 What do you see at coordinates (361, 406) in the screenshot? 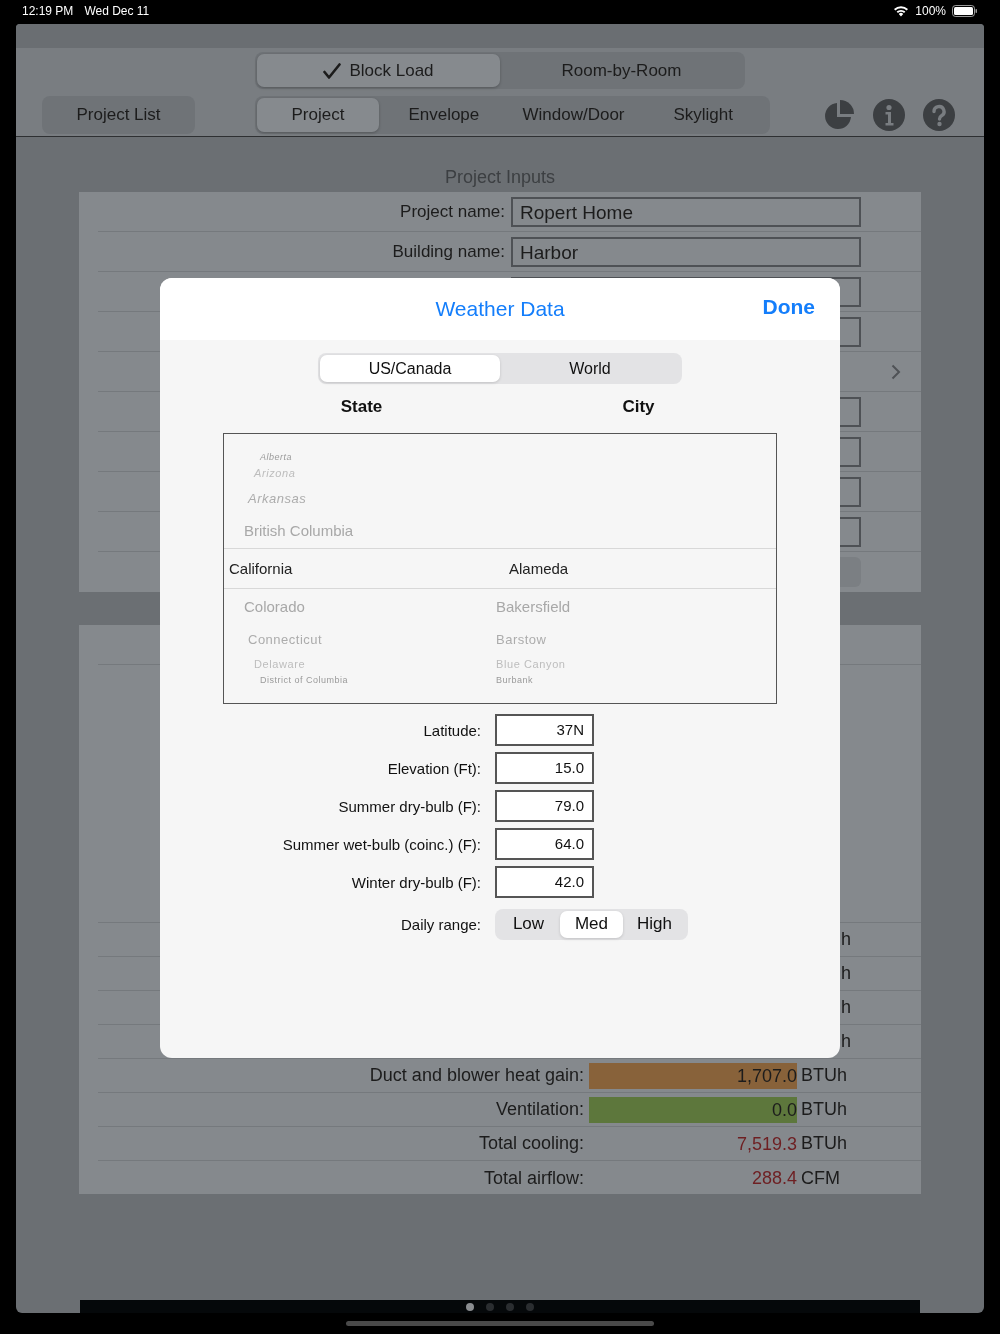
I see `column-header: State` at bounding box center [361, 406].